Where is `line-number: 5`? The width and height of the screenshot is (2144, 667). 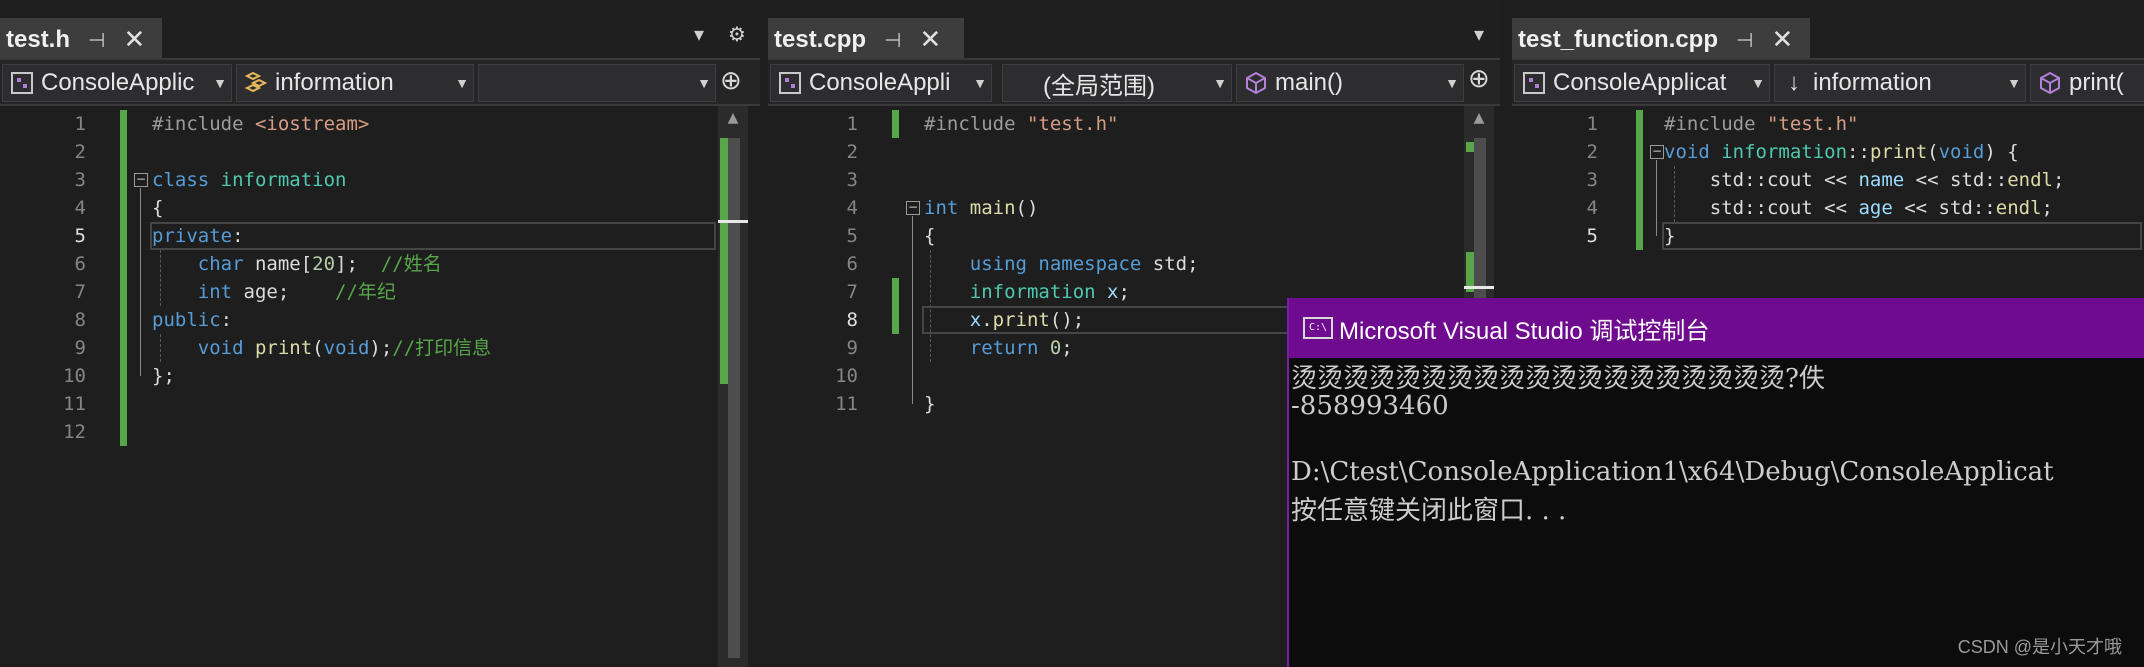
line-number: 5 is located at coordinates (80, 236).